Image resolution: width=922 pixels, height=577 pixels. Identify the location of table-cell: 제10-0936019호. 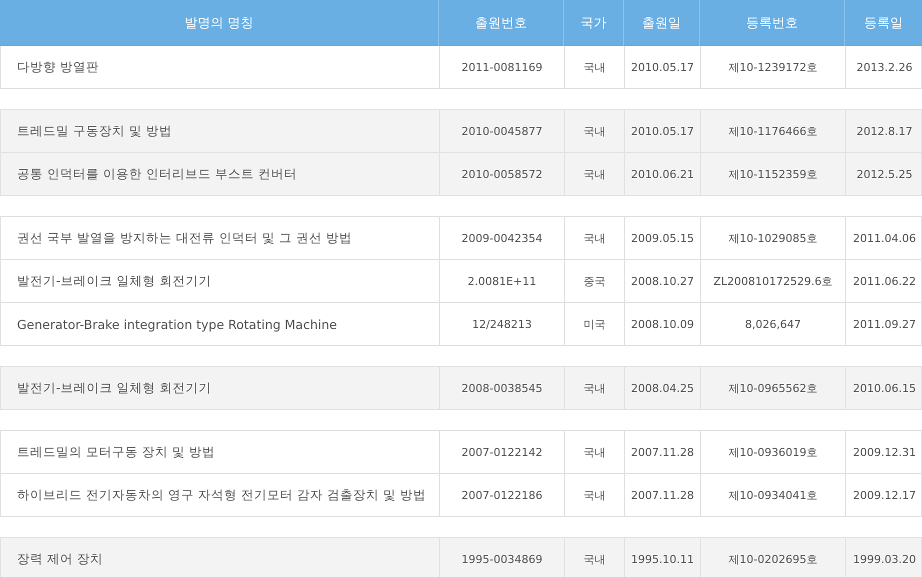
(773, 452).